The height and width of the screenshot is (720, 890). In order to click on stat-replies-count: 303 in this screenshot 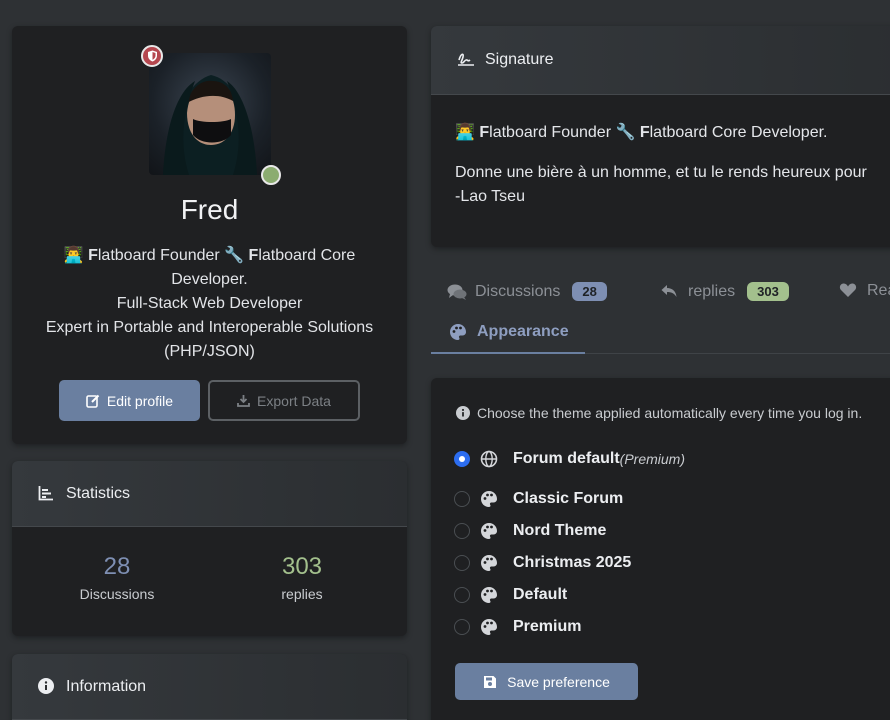, I will do `click(302, 566)`.